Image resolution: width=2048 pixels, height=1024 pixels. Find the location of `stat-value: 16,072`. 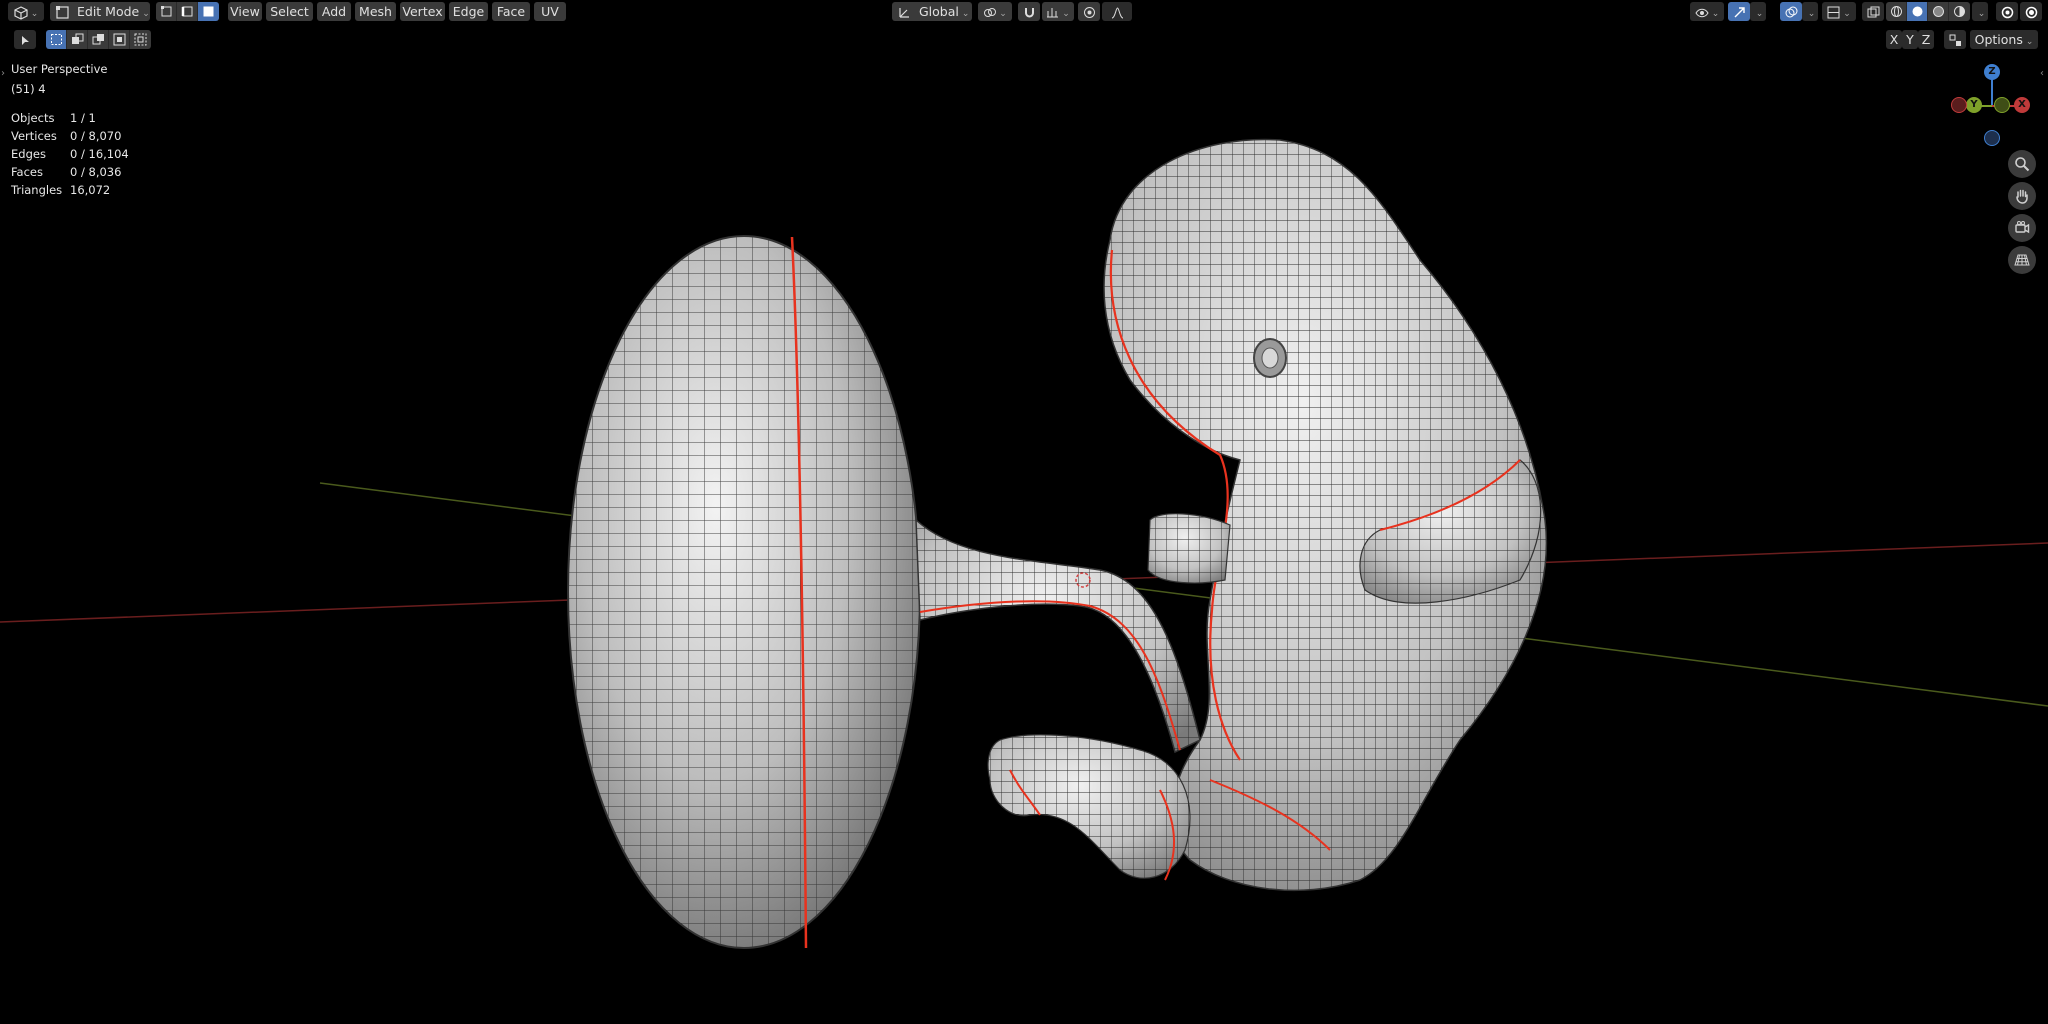

stat-value: 16,072 is located at coordinates (90, 190).